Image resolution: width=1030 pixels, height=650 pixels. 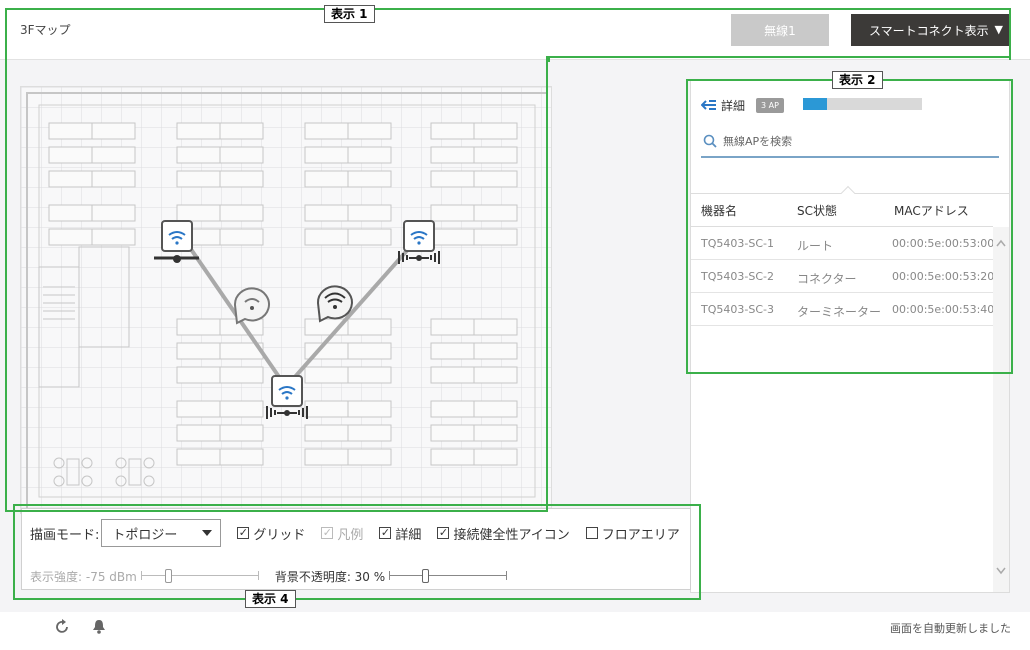 I want to click on annotation-tag-1: 表示 1, so click(x=349, y=14).